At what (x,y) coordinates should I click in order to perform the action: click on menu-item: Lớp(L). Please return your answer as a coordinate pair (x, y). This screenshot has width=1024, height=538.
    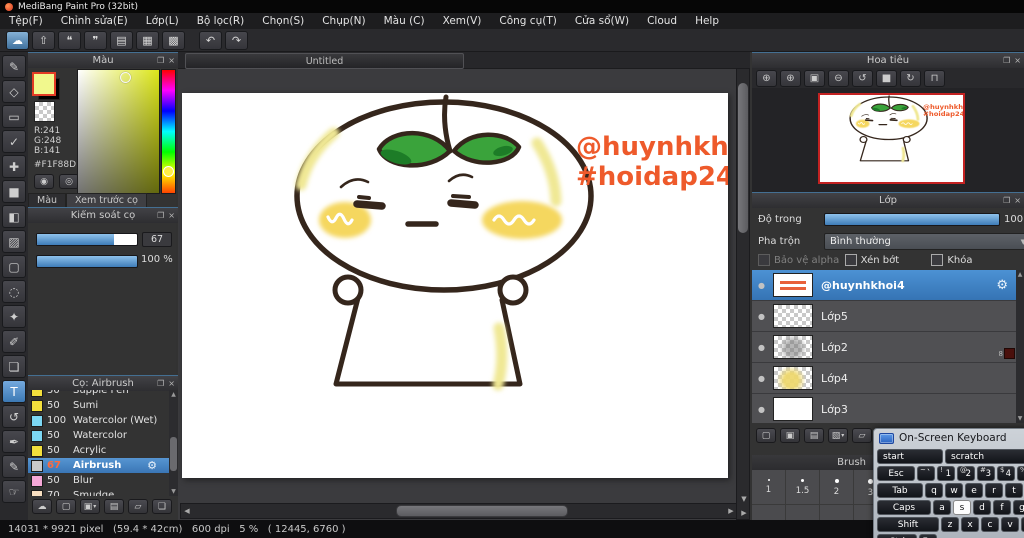
    Looking at the image, I should click on (162, 21).